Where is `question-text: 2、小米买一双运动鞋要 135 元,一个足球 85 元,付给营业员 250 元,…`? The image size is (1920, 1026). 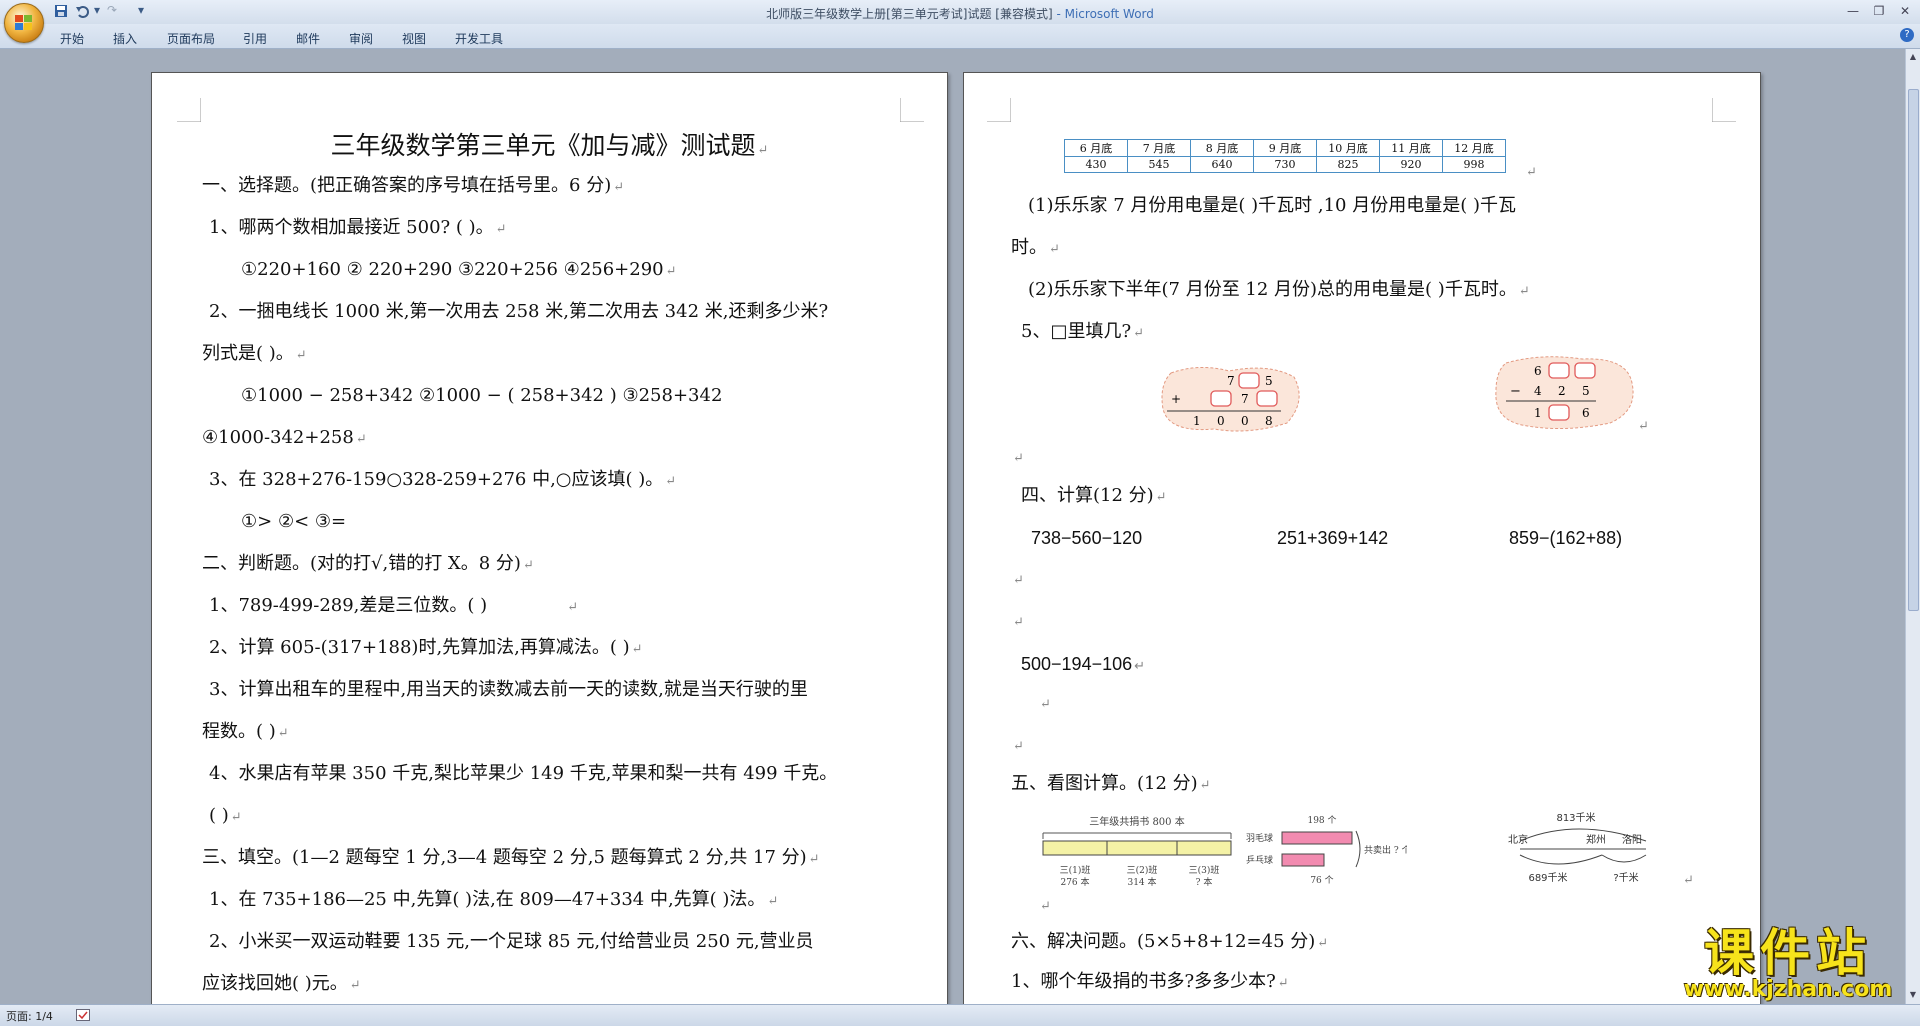
question-text: 2、小米买一双运动鞋要 135 元,一个足球 85 元,付给营业员 250 元,… is located at coordinates (511, 941).